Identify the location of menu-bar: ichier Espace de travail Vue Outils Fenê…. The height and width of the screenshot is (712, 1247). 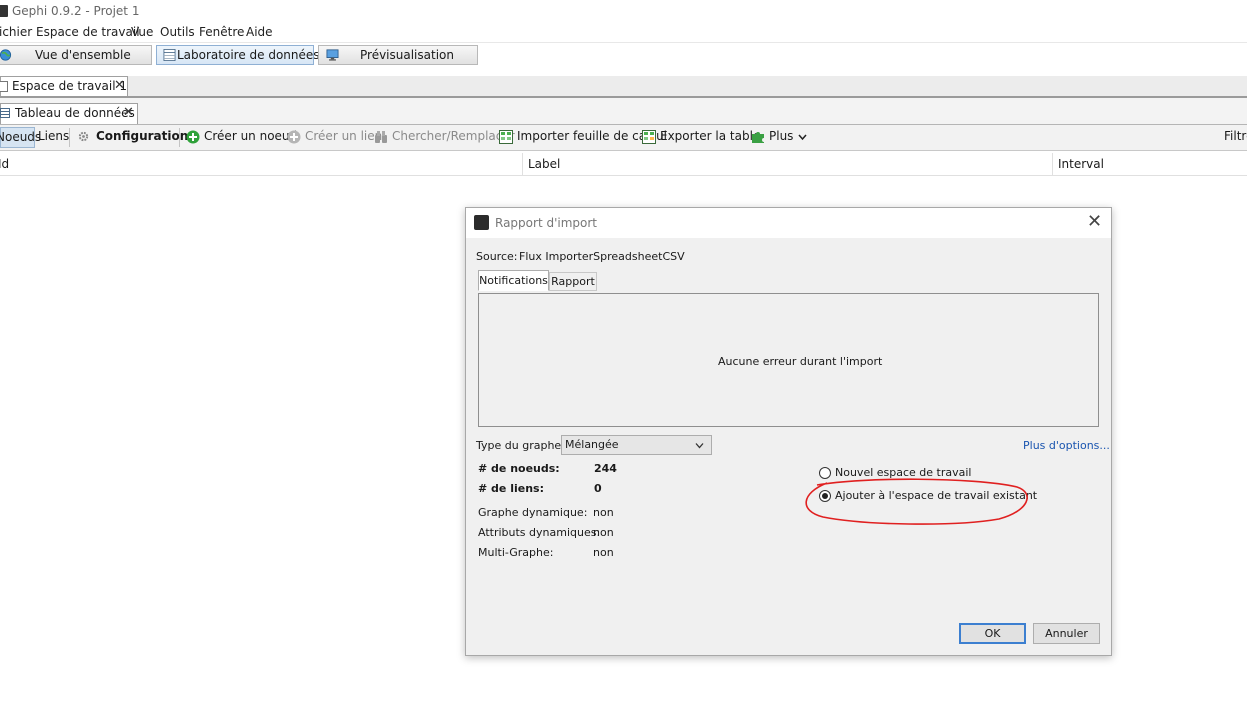
(623, 33).